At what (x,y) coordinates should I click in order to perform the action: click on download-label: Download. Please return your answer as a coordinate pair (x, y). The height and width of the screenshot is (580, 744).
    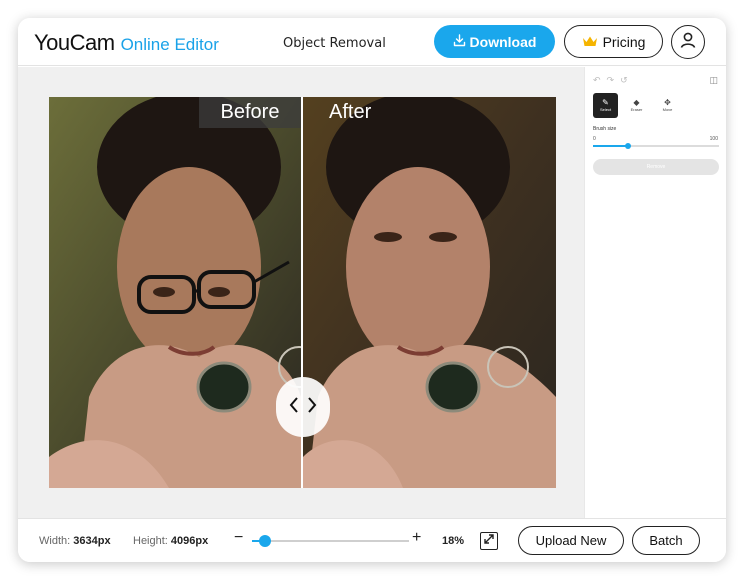
    Looking at the image, I should click on (503, 41).